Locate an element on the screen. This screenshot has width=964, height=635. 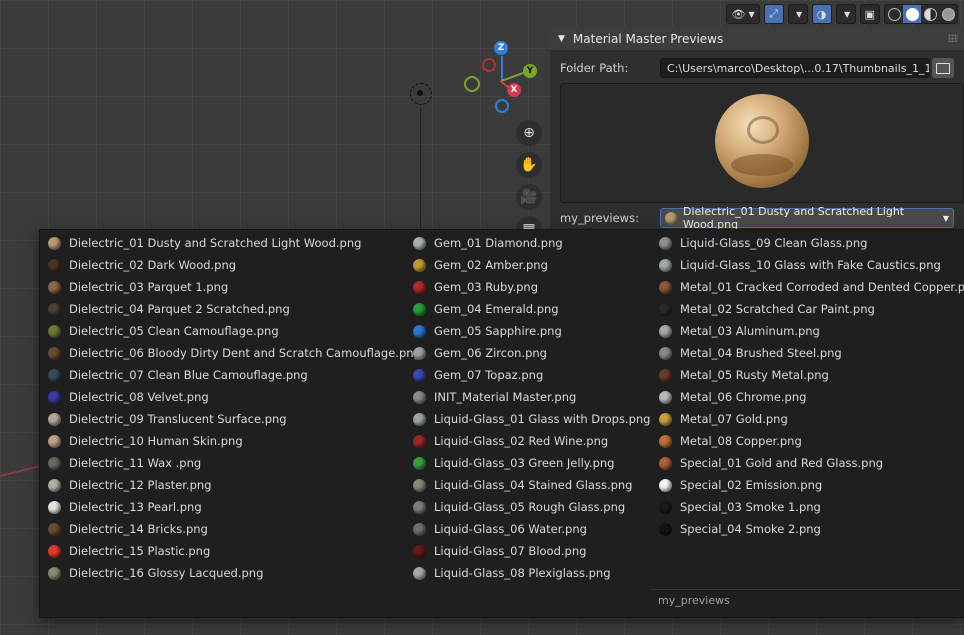
menu-item: Liquid-Glass_08 Plexiglass.png is located at coordinates (527, 573).